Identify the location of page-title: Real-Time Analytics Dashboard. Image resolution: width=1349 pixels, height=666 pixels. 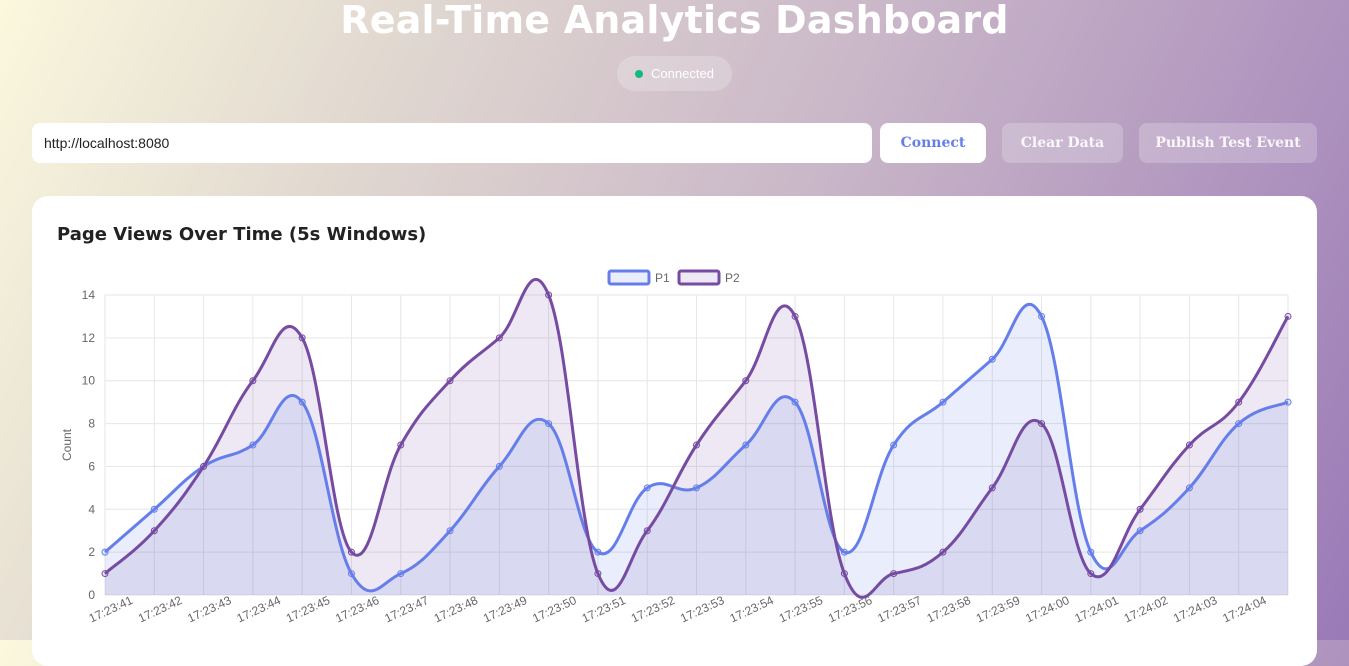
(674, 21).